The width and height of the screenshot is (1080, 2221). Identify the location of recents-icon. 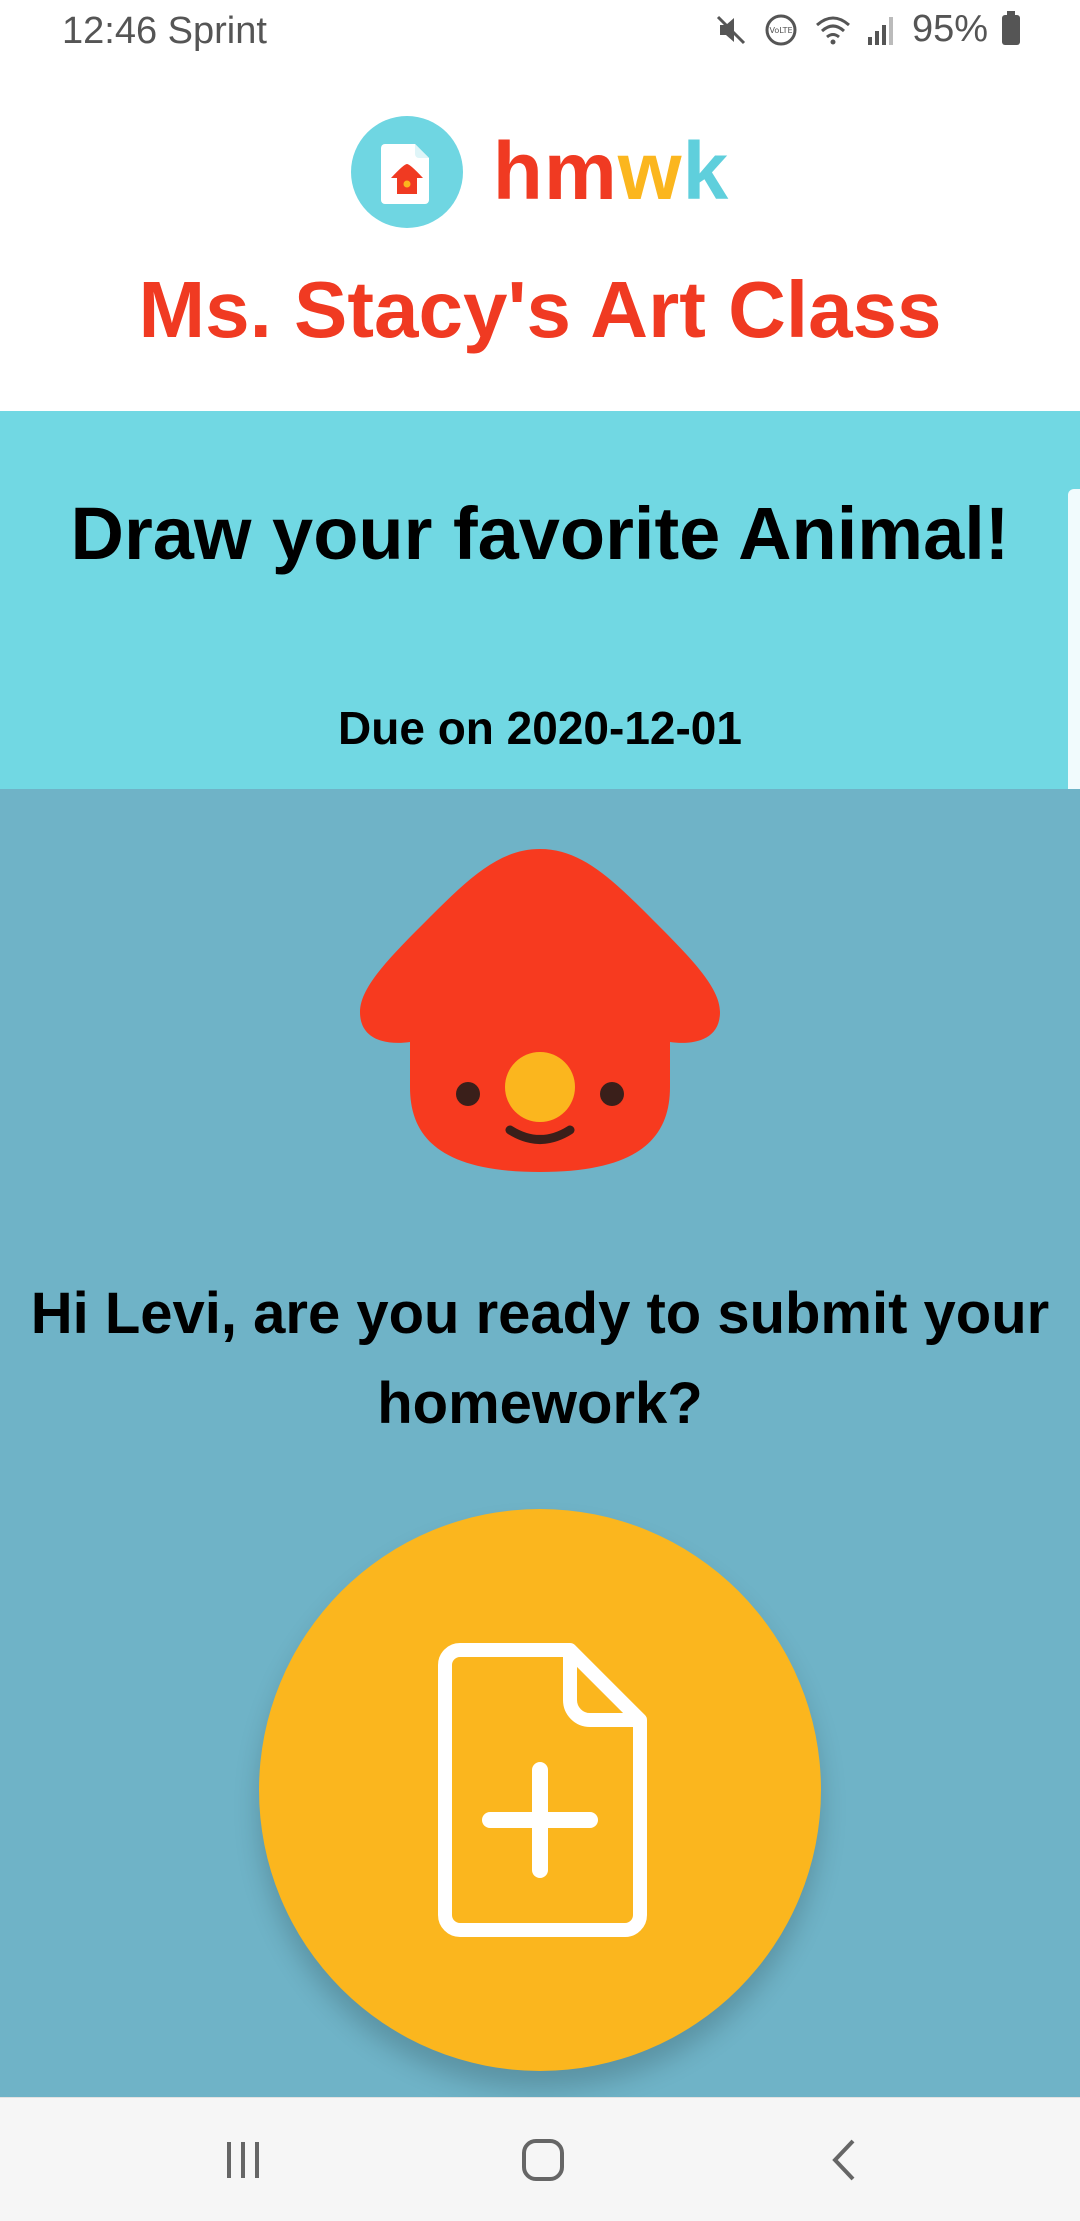
(243, 2160).